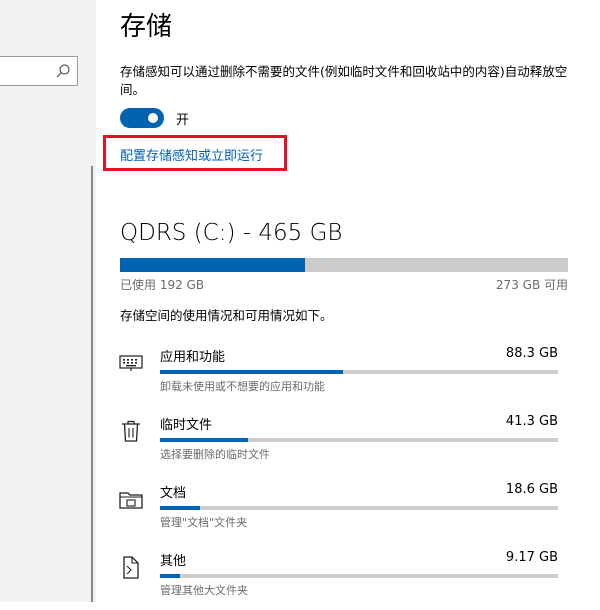  What do you see at coordinates (92, 384) in the screenshot?
I see `sidebar-scrollbar` at bounding box center [92, 384].